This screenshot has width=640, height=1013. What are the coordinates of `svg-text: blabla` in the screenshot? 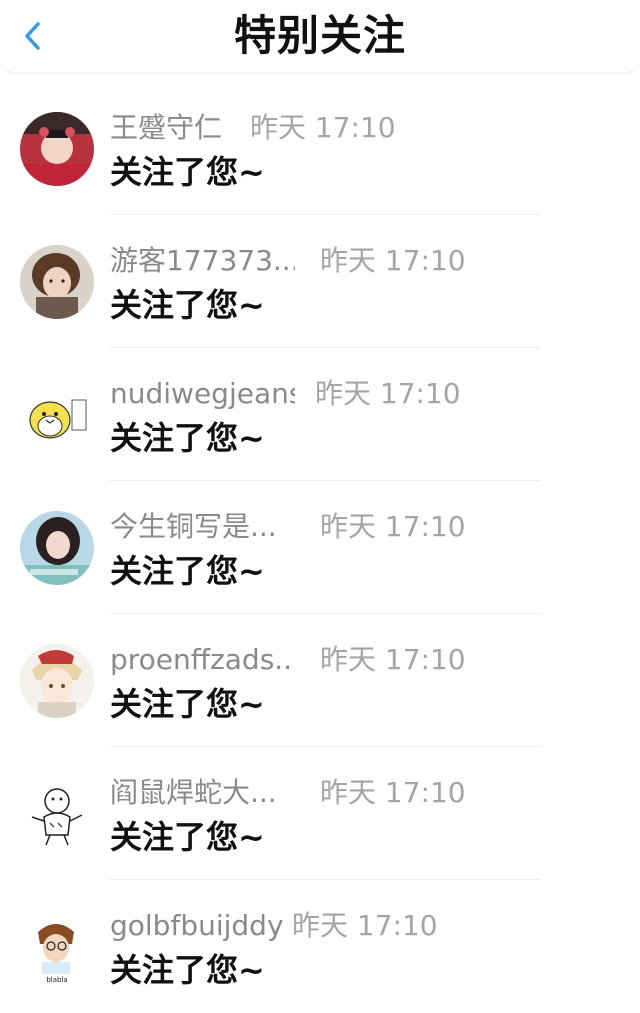 It's located at (56, 980).